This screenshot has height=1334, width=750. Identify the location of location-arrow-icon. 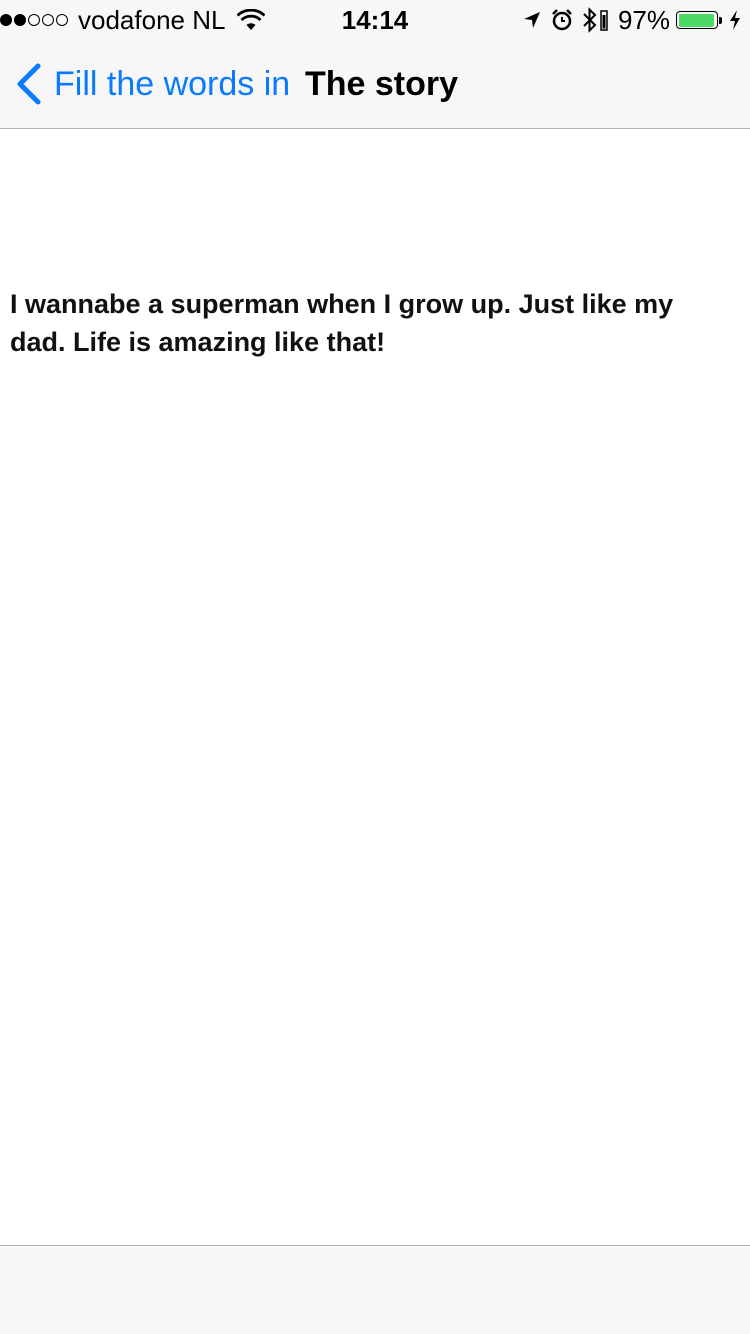
(531, 20).